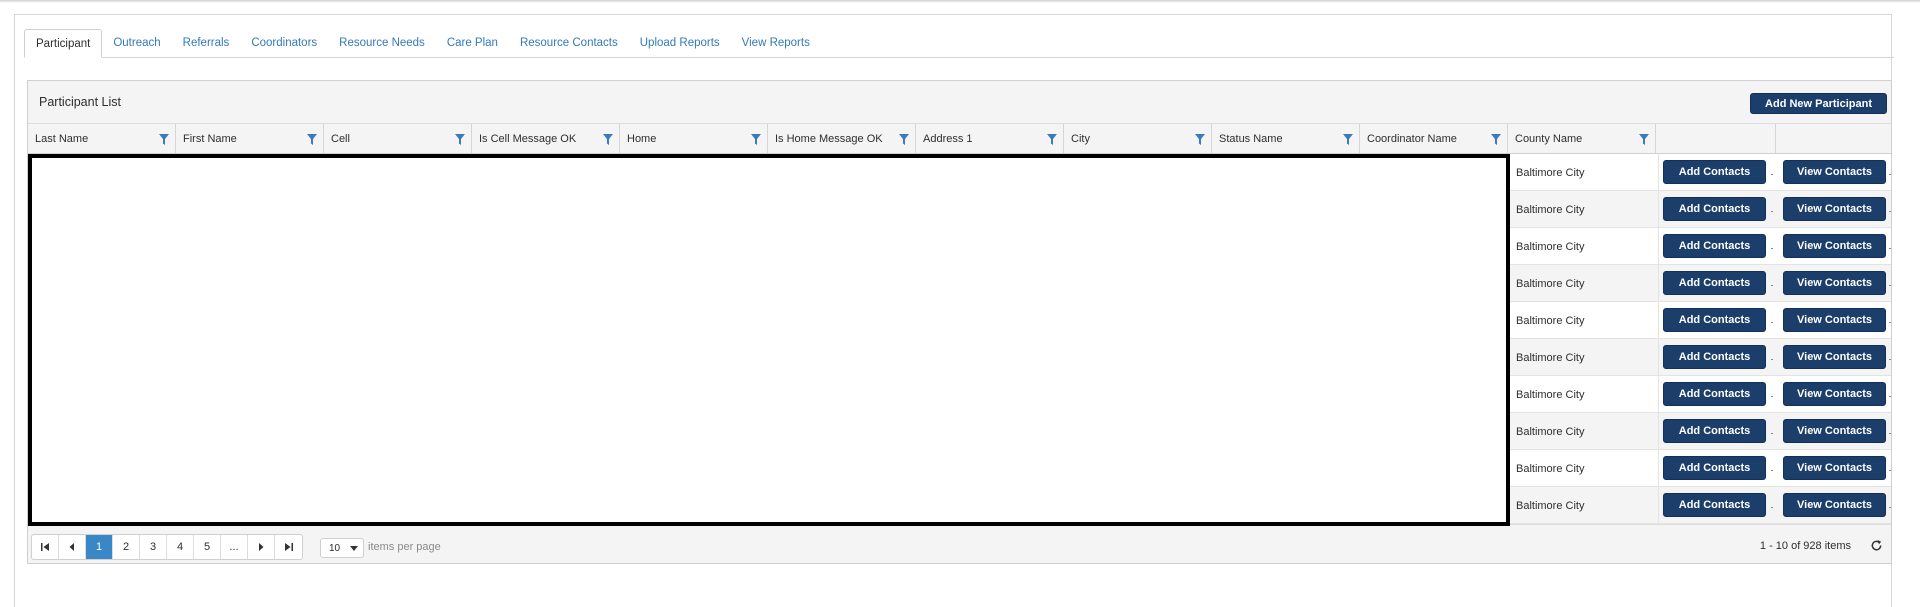 The width and height of the screenshot is (1920, 607). What do you see at coordinates (404, 547) in the screenshot?
I see `items-per-page-label: items per page` at bounding box center [404, 547].